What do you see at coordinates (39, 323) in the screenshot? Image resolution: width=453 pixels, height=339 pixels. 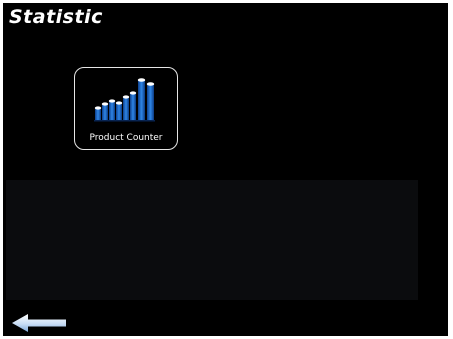 I see `back-arrow-icon` at bounding box center [39, 323].